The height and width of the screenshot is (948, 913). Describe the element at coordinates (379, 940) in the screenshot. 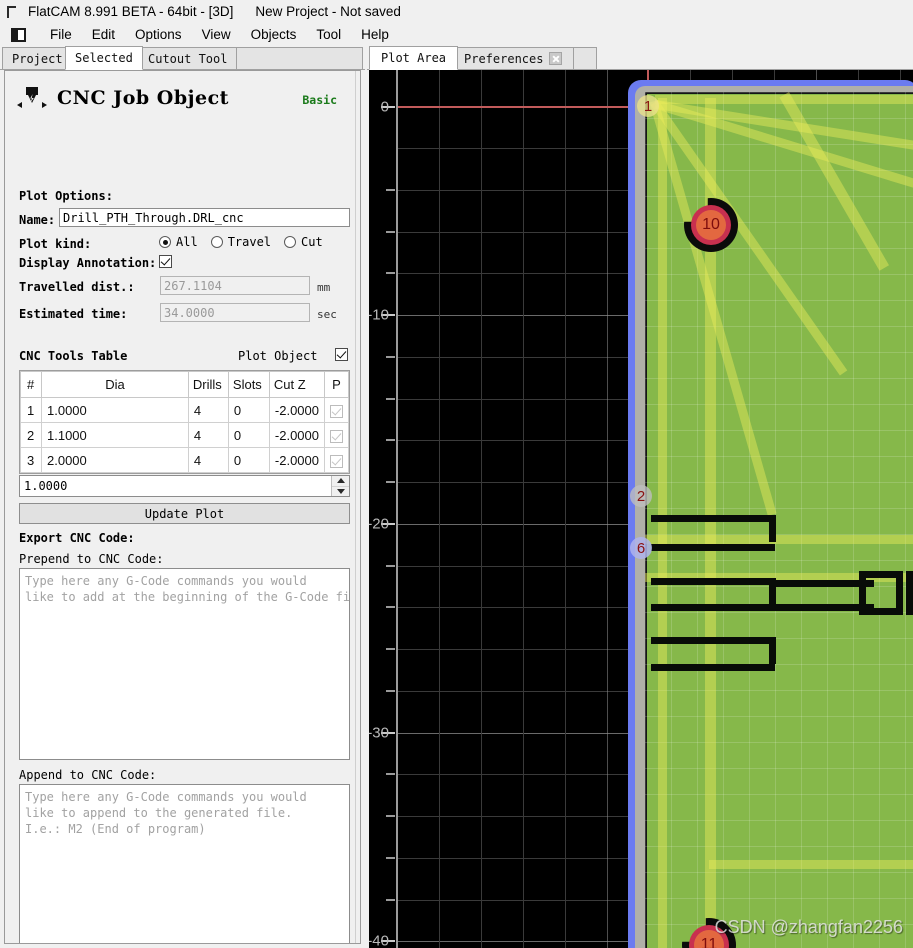

I see `y-tick-label-minus40: -40` at that location.